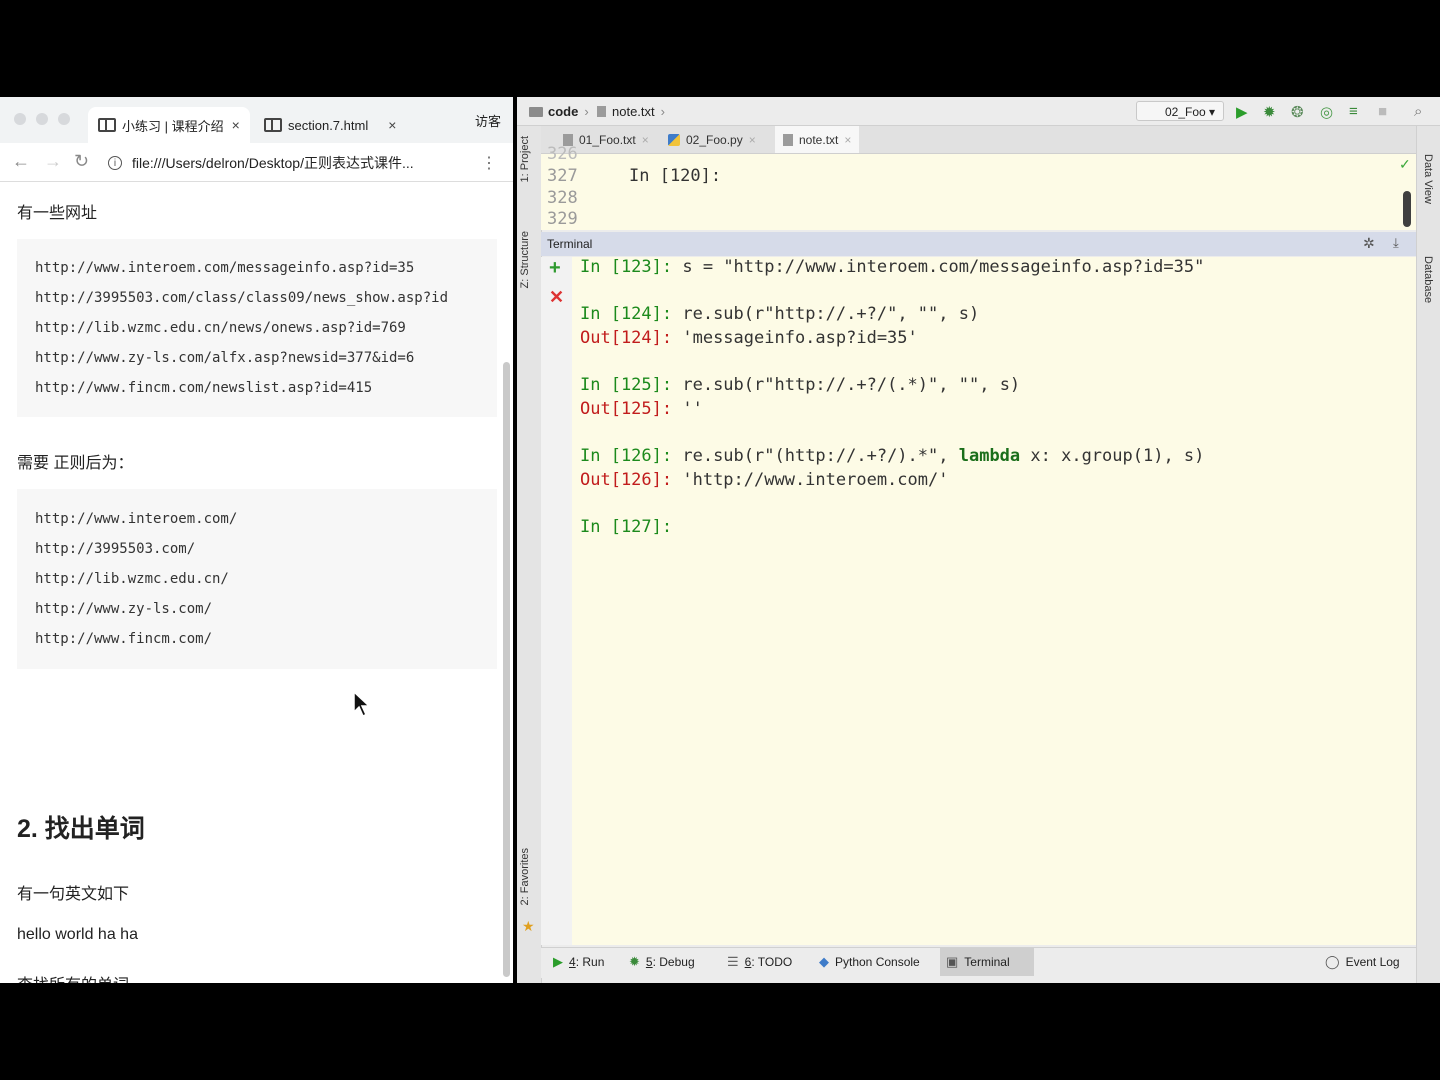 This screenshot has width=1440, height=1080. Describe the element at coordinates (1382, 111) in the screenshot. I see `stop-icon: ■` at that location.